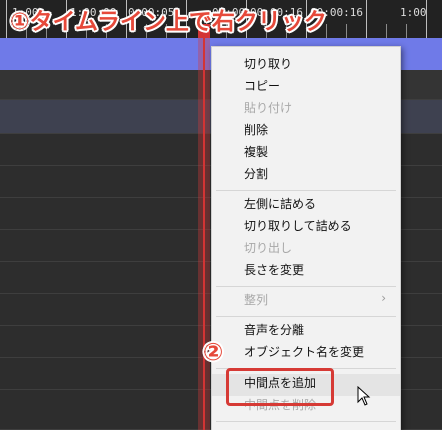 The width and height of the screenshot is (442, 430). I want to click on menu-item-rename-object: オブジェクト名を変更, so click(306, 354).